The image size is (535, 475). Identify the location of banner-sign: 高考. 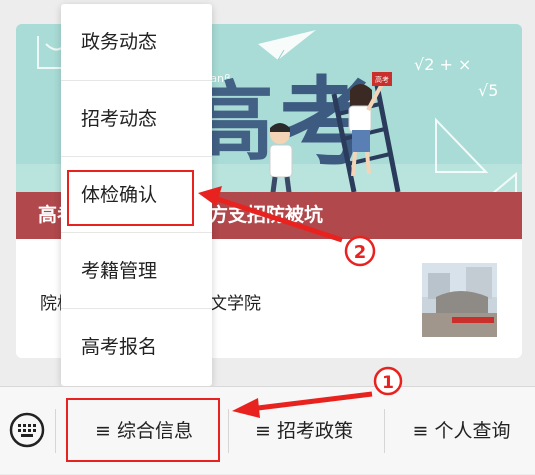
(382, 79).